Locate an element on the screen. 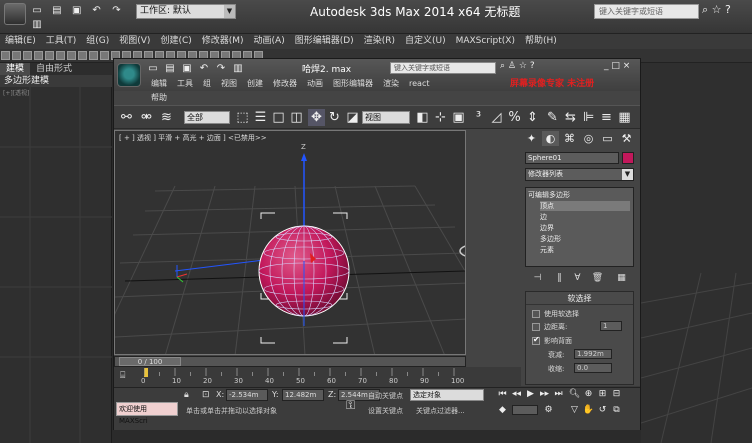  stack-item-border: 边界 is located at coordinates (547, 228).